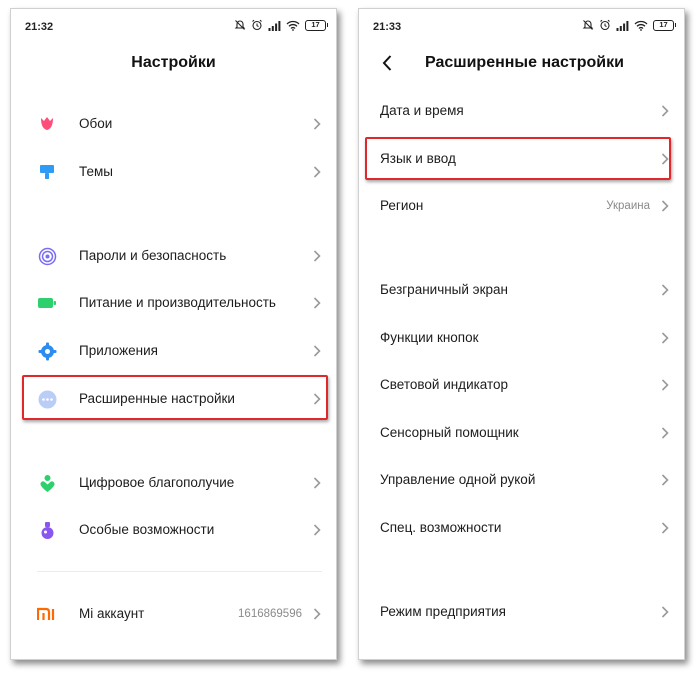  Describe the element at coordinates (173, 172) in the screenshot. I see `settings-item-themes: Темы` at that location.